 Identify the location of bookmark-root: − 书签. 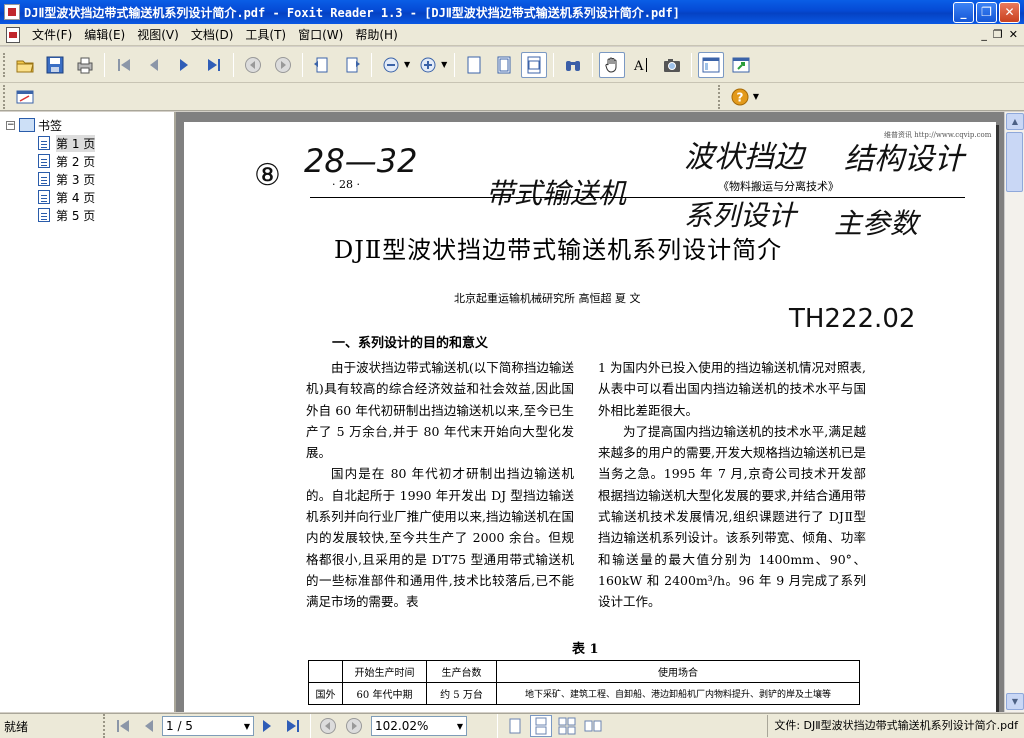
(90, 125).